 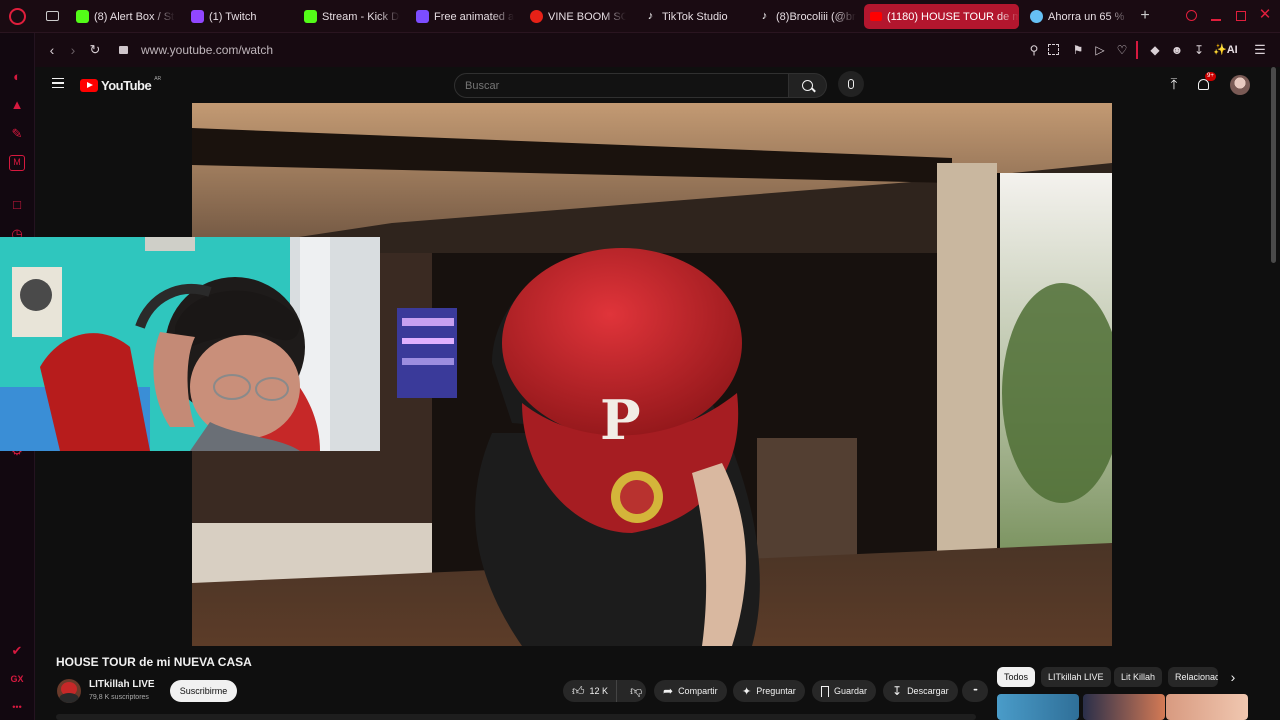 I want to click on notifications-badge: 9+, so click(x=1210, y=76).